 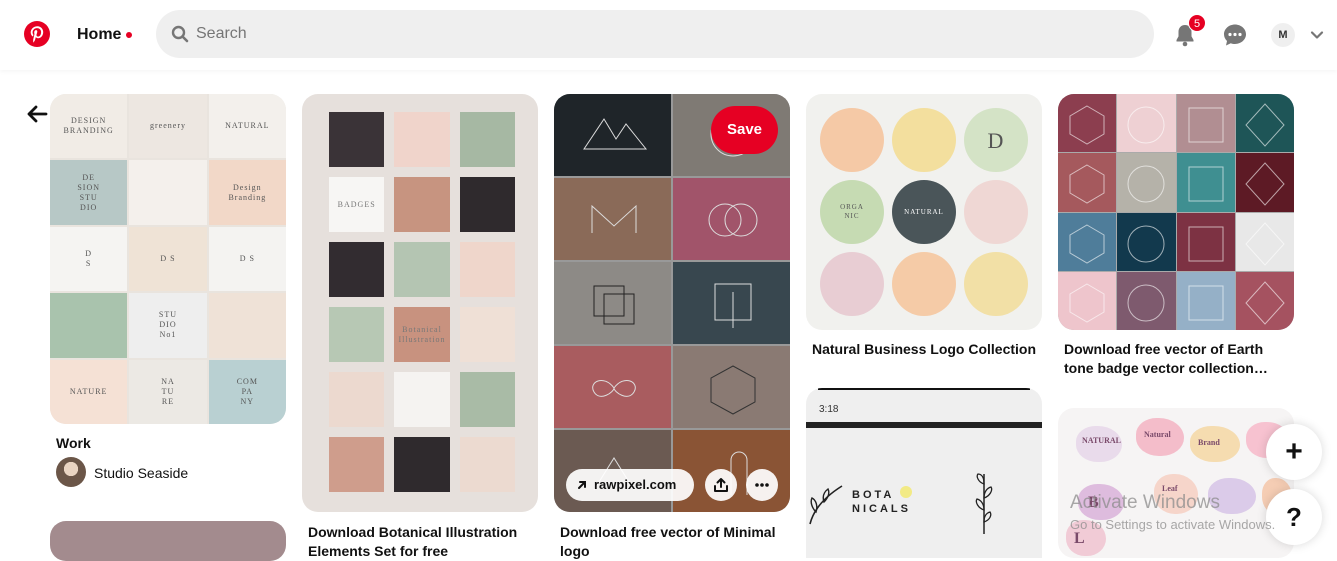 I want to click on user-avatar: M, so click(x=1283, y=35).